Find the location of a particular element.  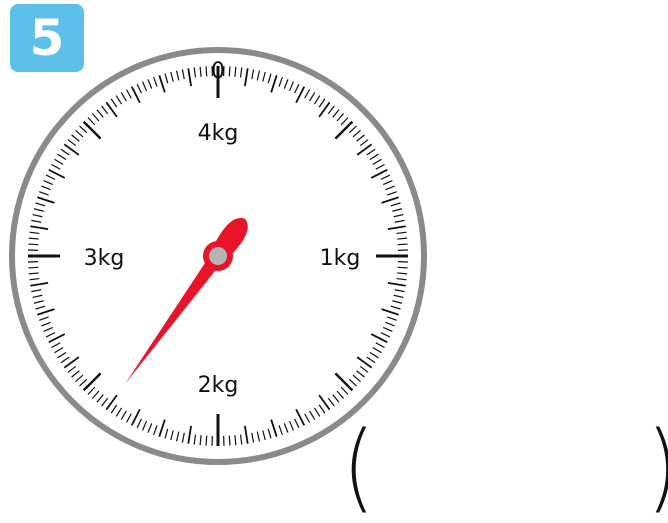

needle-hub is located at coordinates (218, 256).